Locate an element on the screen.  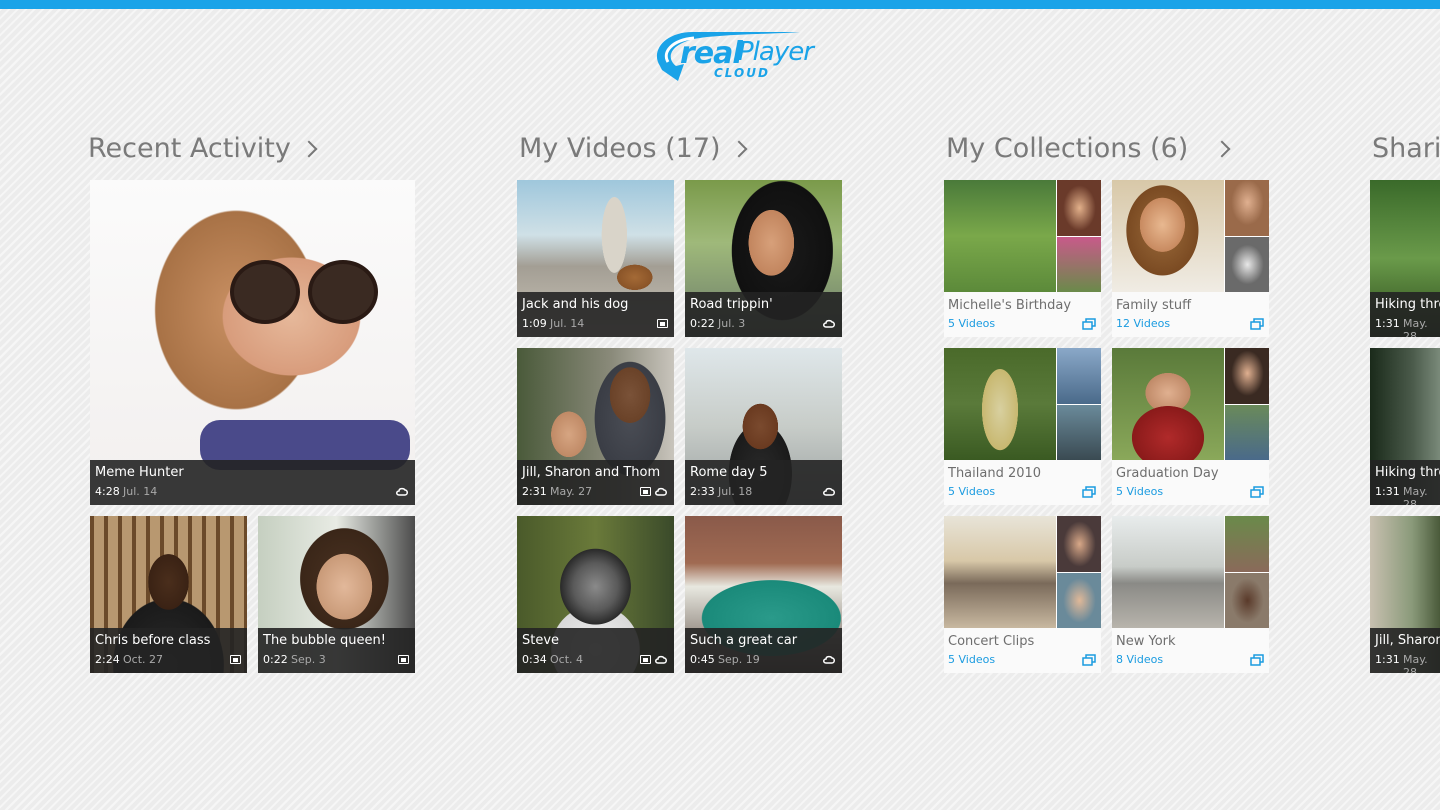
video-info-bar: Rome day 5 2:33 Jul. 18 is located at coordinates (763, 482).